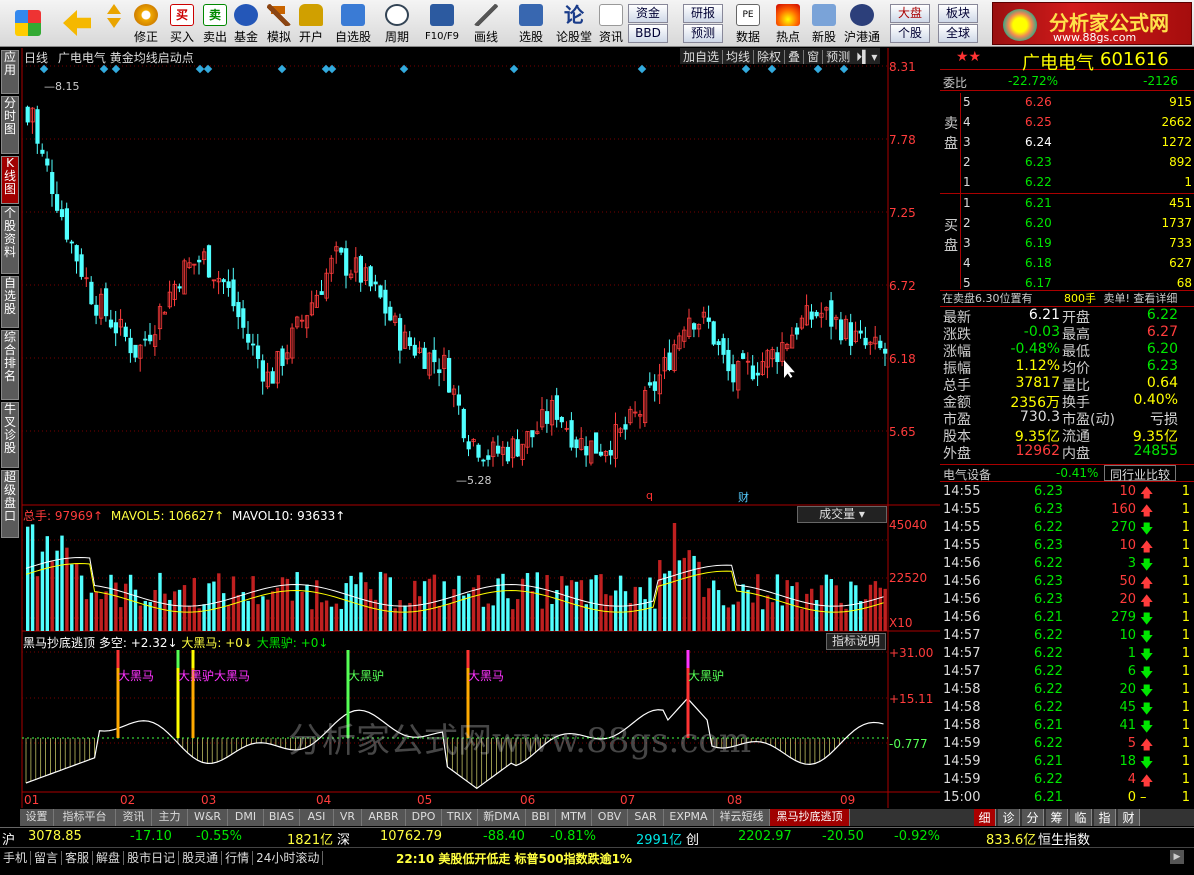 The width and height of the screenshot is (1194, 875). Describe the element at coordinates (10, 365) in the screenshot. I see `side-tab-ranking: 综合排名` at that location.